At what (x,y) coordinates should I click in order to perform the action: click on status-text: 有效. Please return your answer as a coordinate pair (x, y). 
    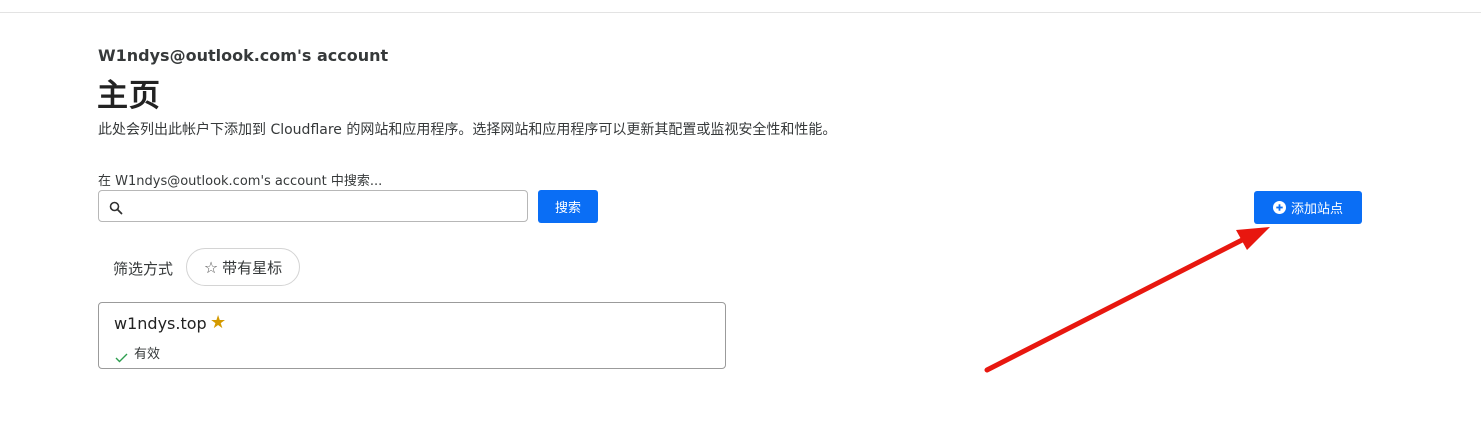
    Looking at the image, I should click on (147, 354).